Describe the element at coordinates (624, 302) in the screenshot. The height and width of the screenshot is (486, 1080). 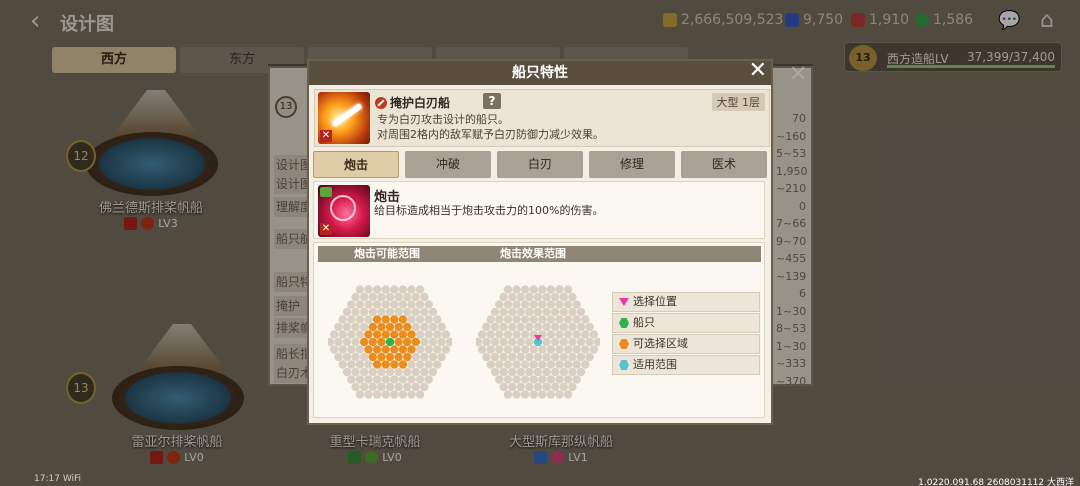
I see `pink-triangle-icon` at that location.